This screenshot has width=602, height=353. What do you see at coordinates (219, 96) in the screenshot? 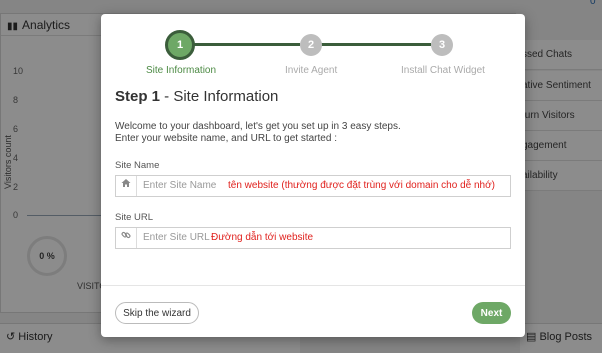
I see `wizard-step-name: - Site Information` at bounding box center [219, 96].